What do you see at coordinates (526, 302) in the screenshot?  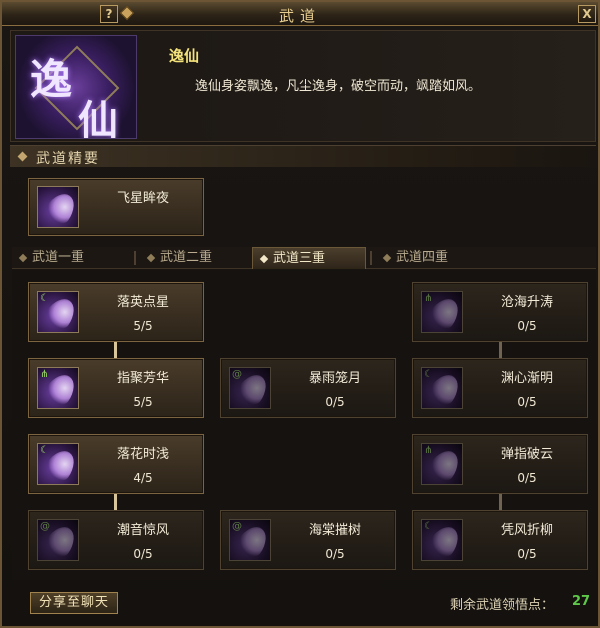 I see `skill-name: 沧海升涛` at bounding box center [526, 302].